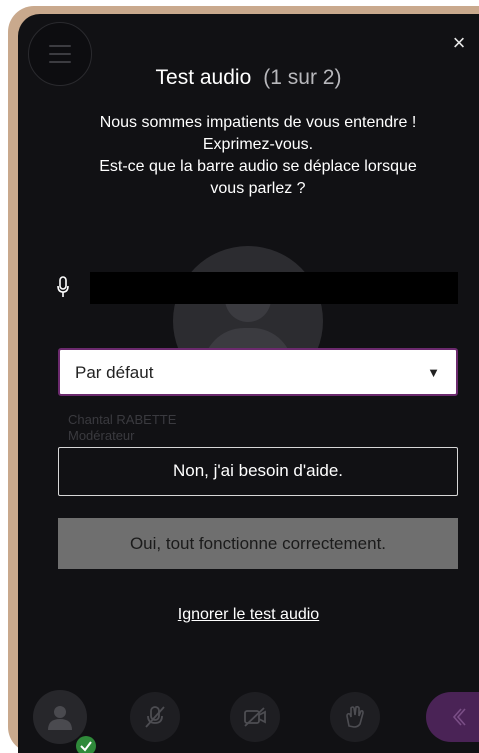 The height and width of the screenshot is (753, 479). Describe the element at coordinates (258, 372) in the screenshot. I see `input-device-select: Par défaut ▼` at that location.